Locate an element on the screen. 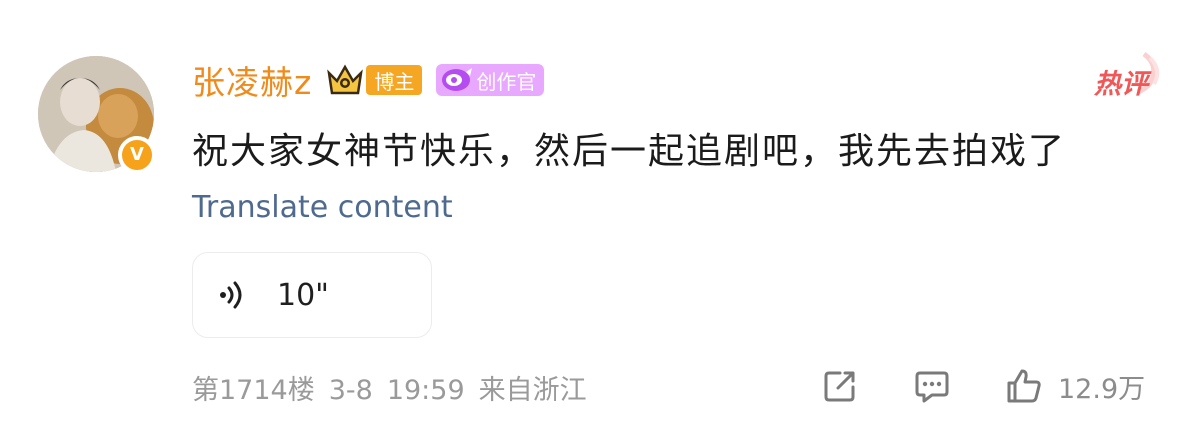 Image resolution: width=1200 pixels, height=431 pixels. like-button: 12.9万 is located at coordinates (1074, 386).